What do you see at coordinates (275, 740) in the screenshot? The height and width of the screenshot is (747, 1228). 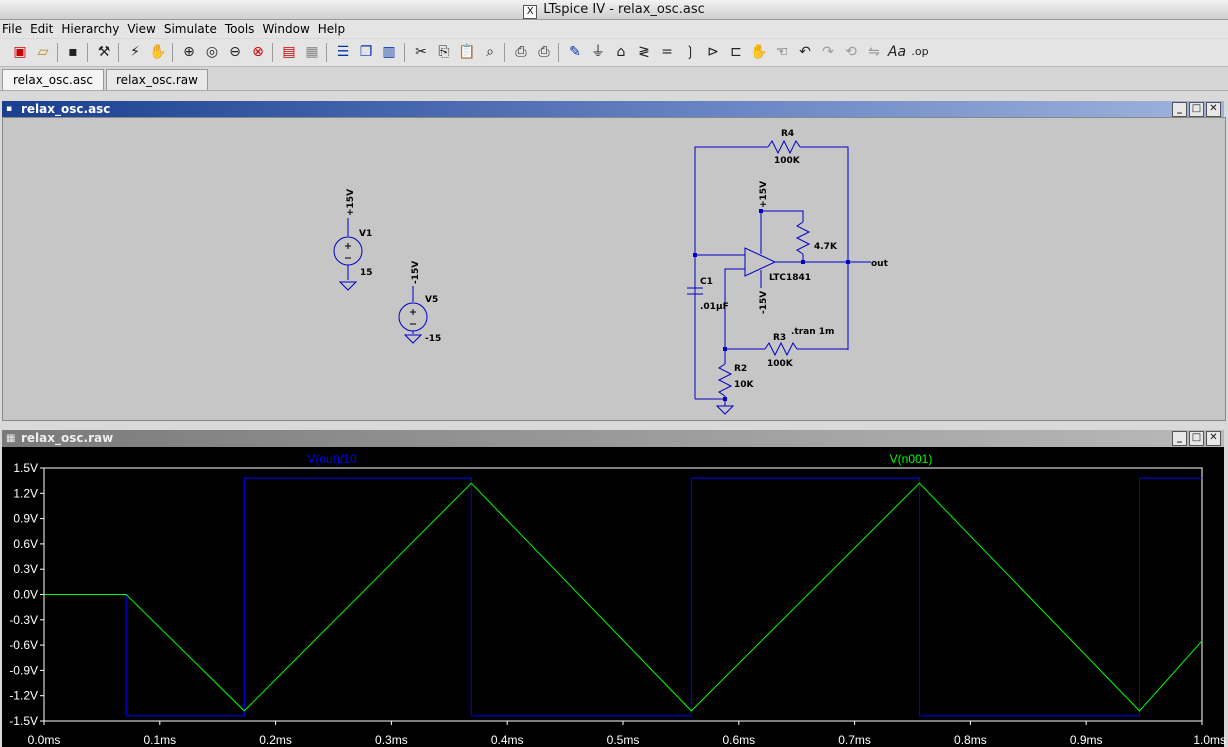 I see `x-tick-label: 0.2ms` at bounding box center [275, 740].